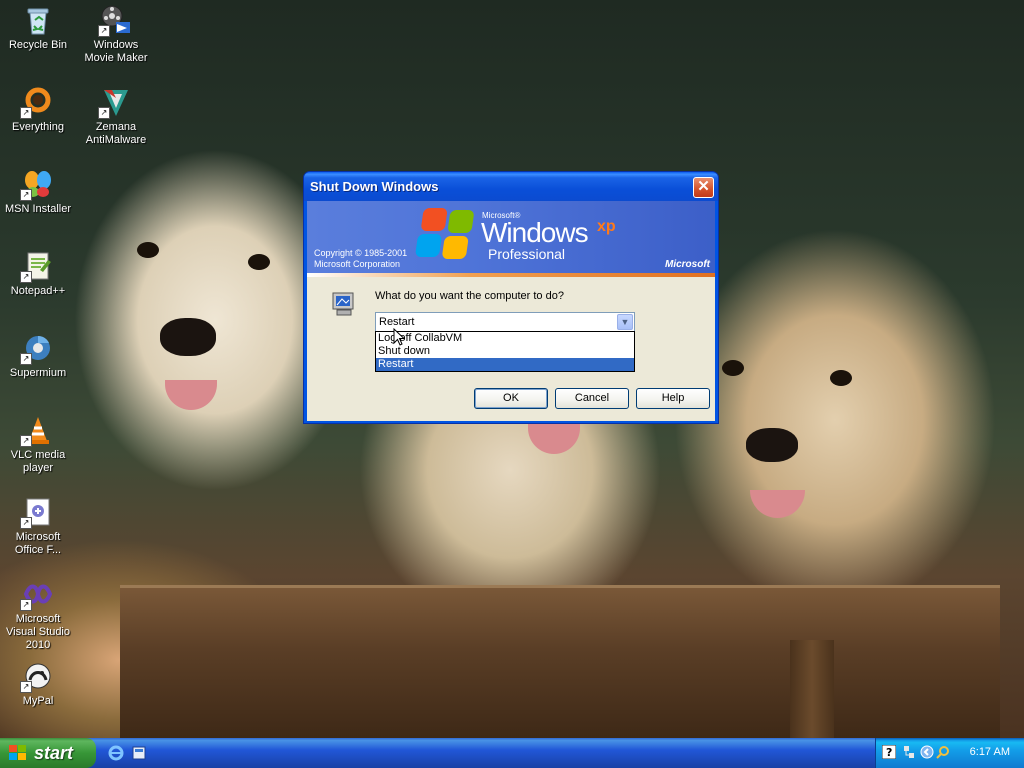 This screenshot has width=1024, height=768. What do you see at coordinates (505, 322) in the screenshot?
I see `action-dropdown: Restart ▼` at bounding box center [505, 322].